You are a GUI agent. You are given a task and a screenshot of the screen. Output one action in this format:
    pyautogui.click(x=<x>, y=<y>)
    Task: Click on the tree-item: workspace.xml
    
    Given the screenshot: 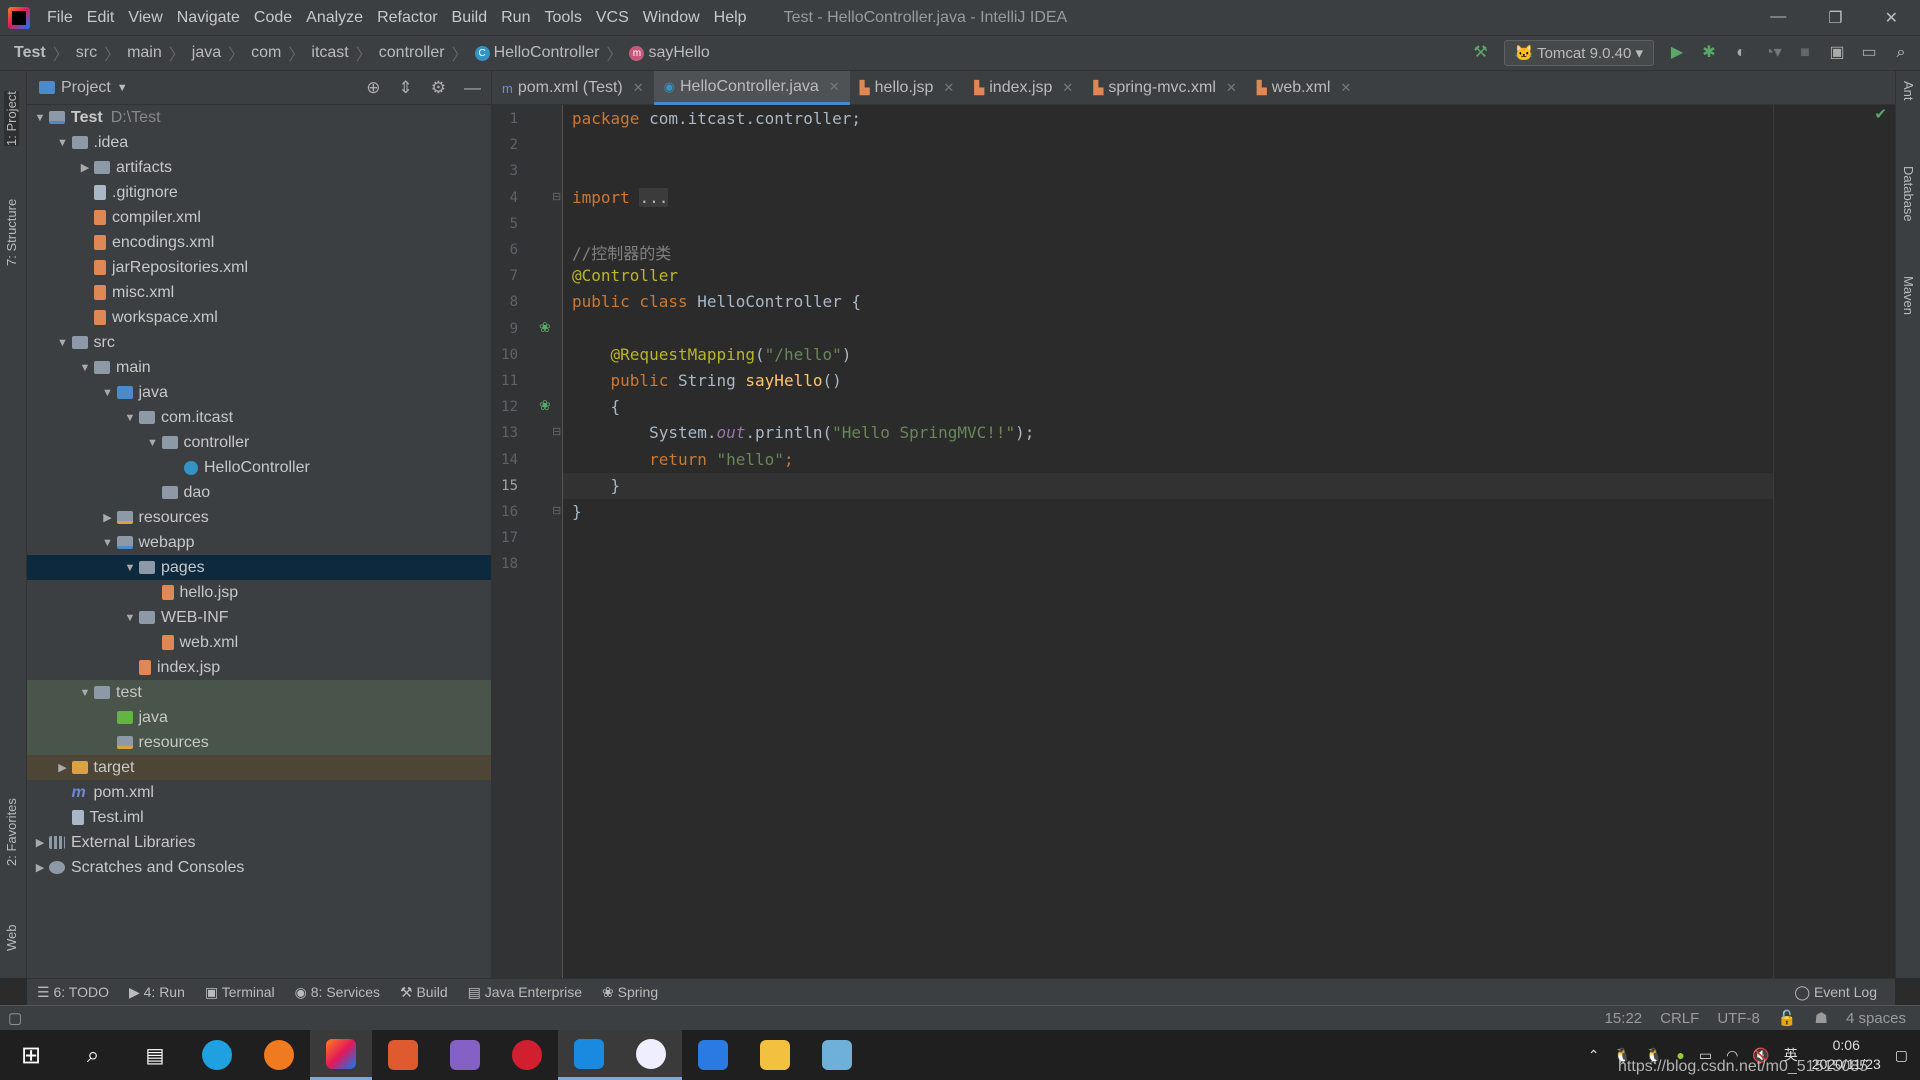 What is the action you would take?
    pyautogui.click(x=259, y=317)
    